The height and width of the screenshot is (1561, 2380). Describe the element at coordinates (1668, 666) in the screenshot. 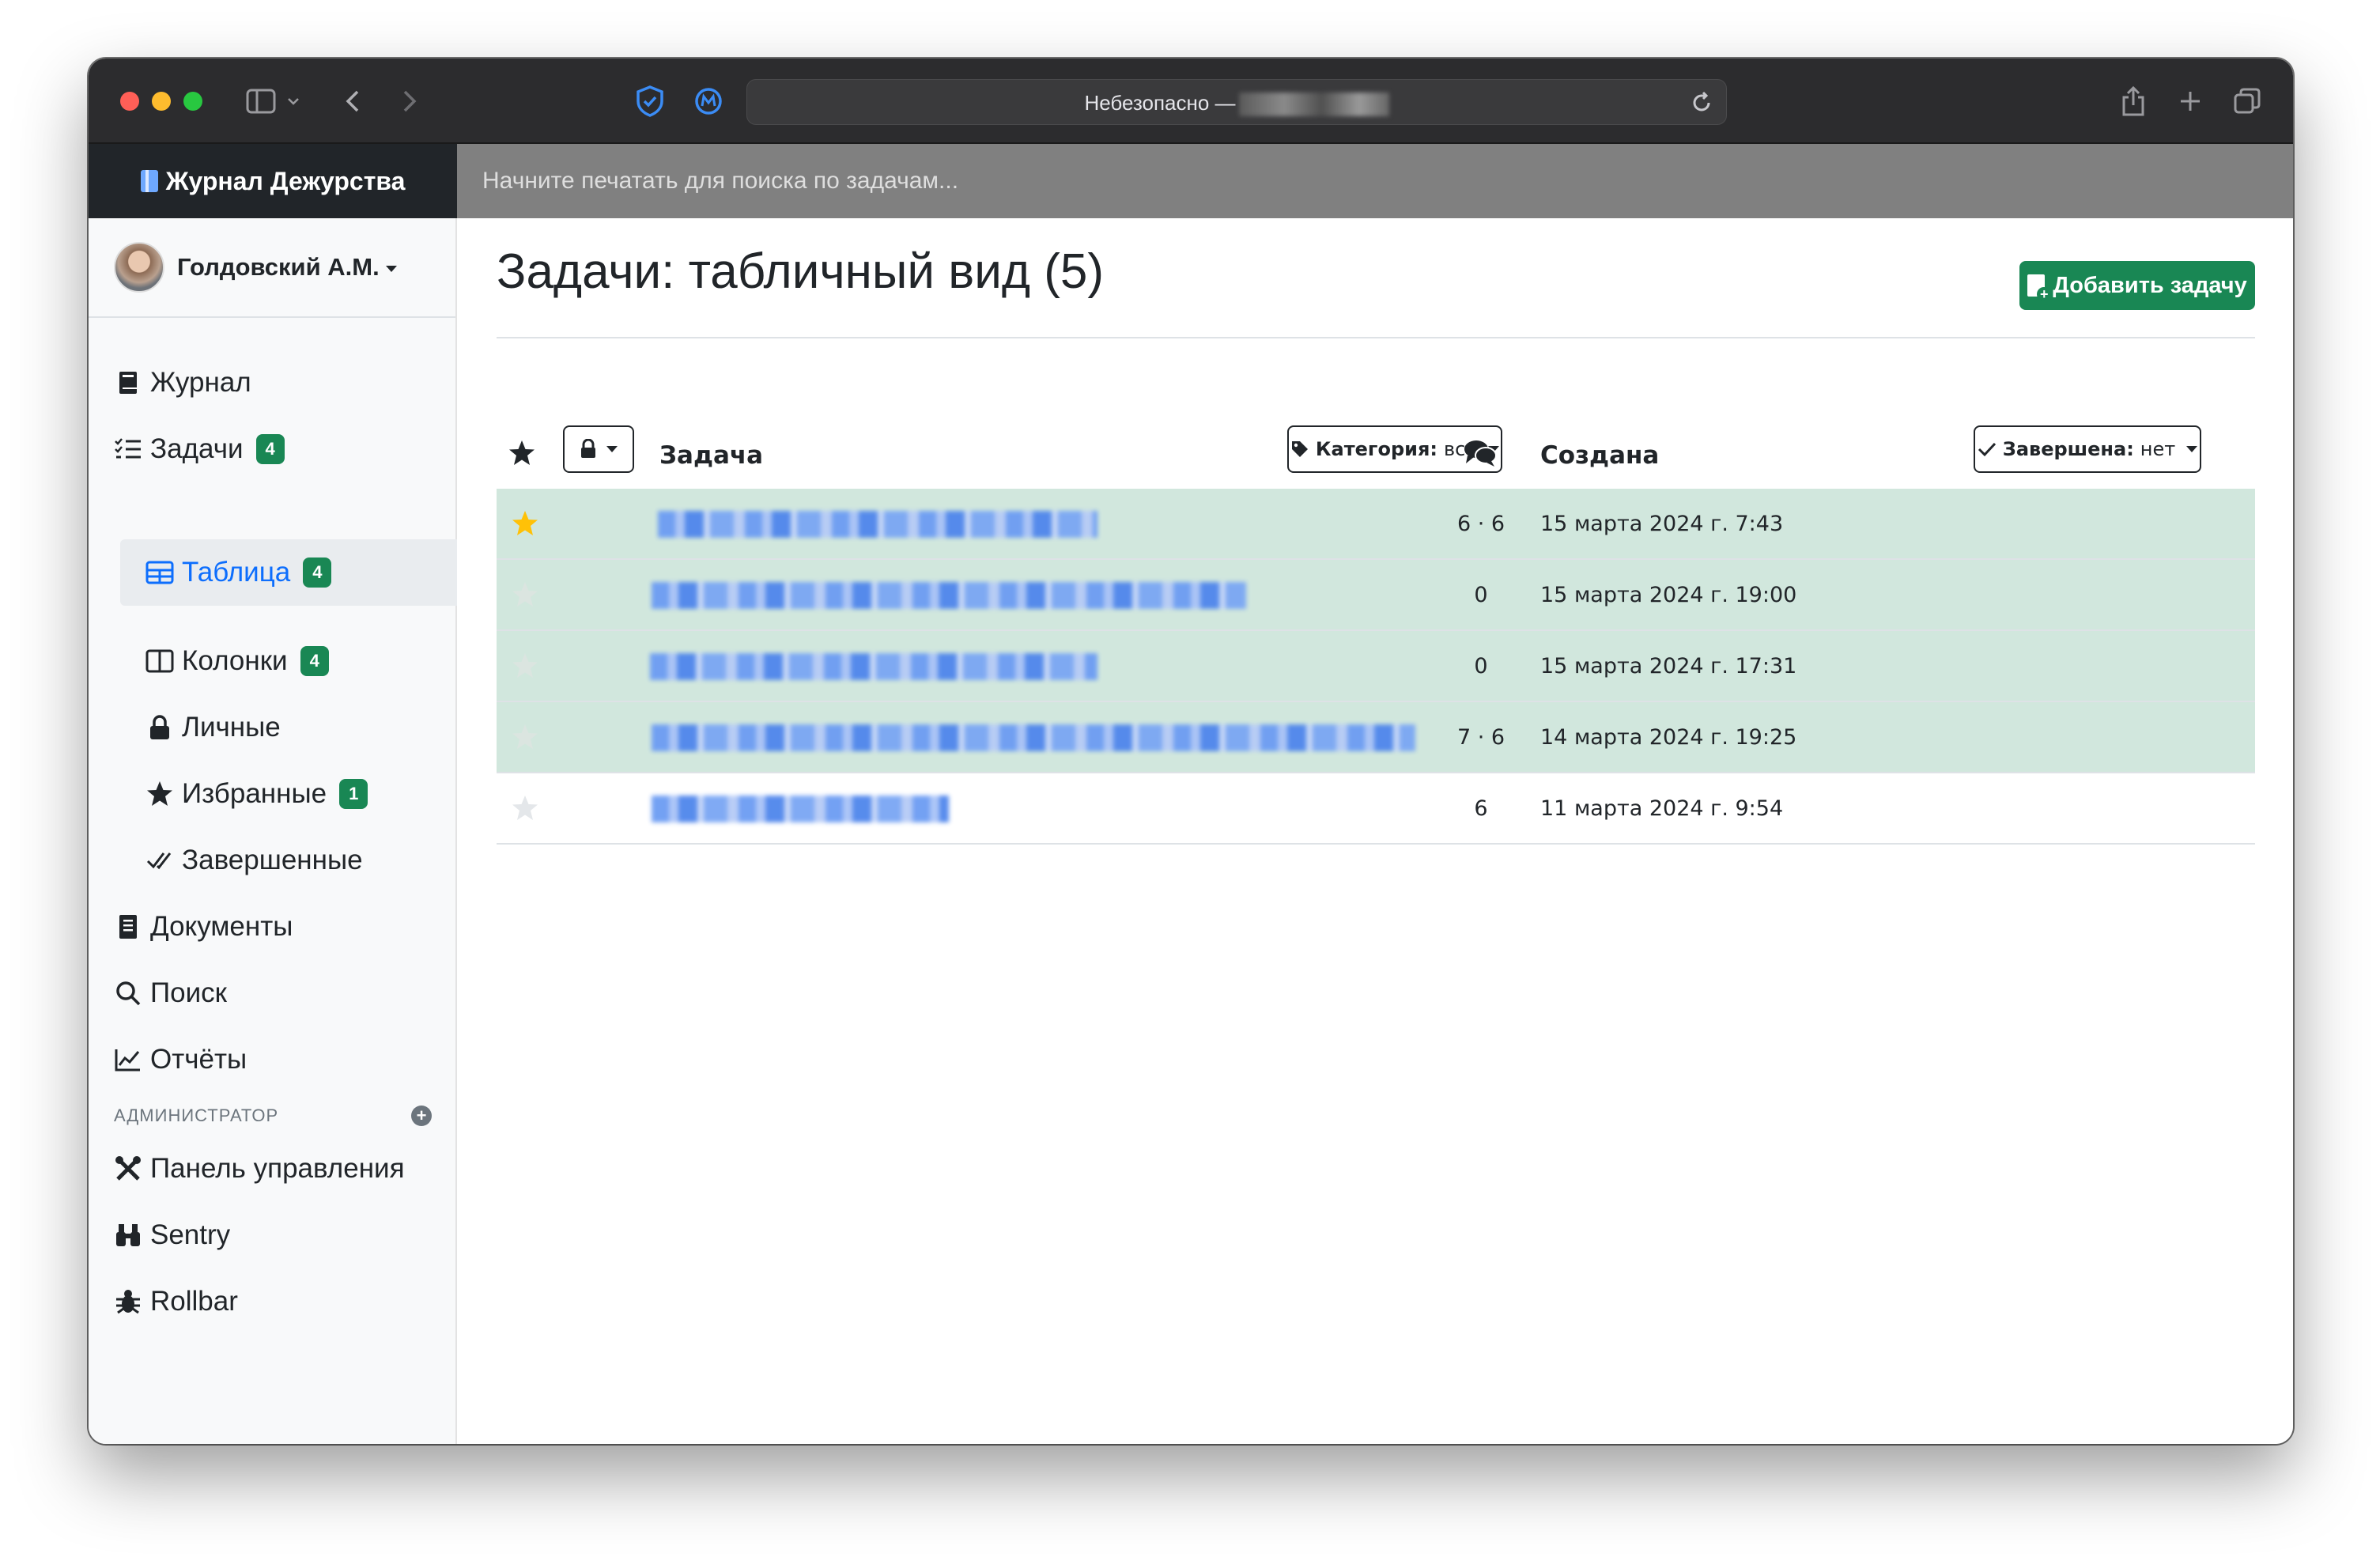

I see `created-date: 15 марта 2024 г. 17:31` at that location.